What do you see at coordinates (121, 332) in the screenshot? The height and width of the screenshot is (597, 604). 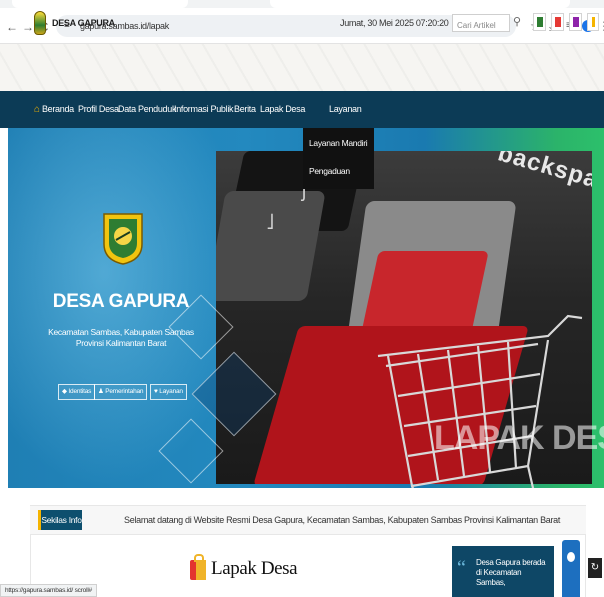 I see `hero-subtitle-line: Kecamatan Sambas, Kabupaten Sambas` at bounding box center [121, 332].